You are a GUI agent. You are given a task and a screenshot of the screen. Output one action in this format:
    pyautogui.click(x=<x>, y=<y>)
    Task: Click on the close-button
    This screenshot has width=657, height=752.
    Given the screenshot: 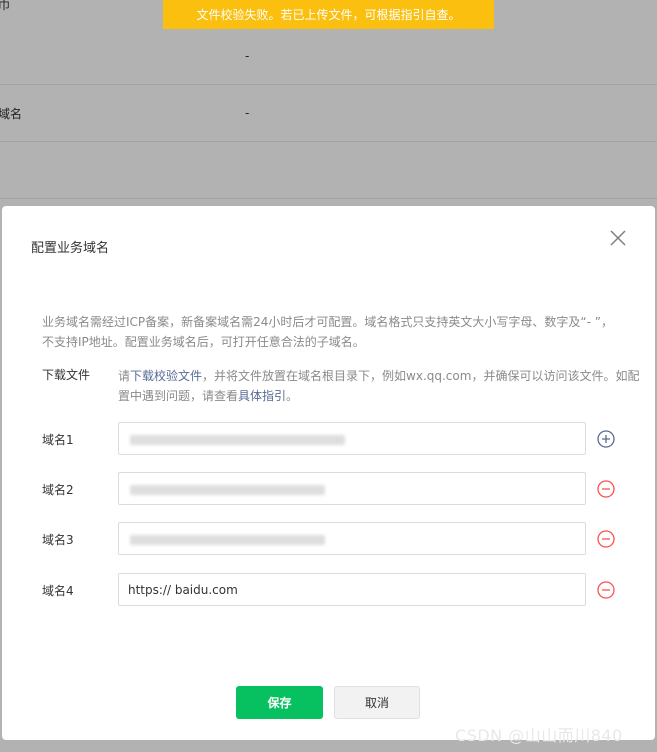 What is the action you would take?
    pyautogui.click(x=618, y=238)
    